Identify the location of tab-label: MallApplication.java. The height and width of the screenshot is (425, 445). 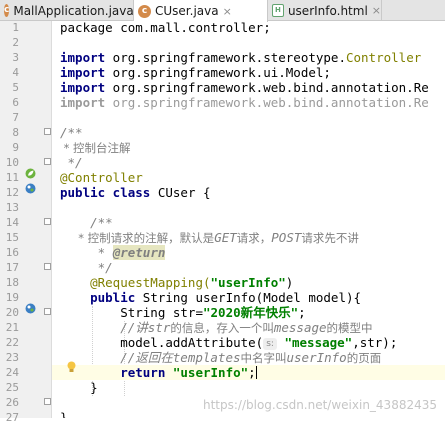
(73, 10).